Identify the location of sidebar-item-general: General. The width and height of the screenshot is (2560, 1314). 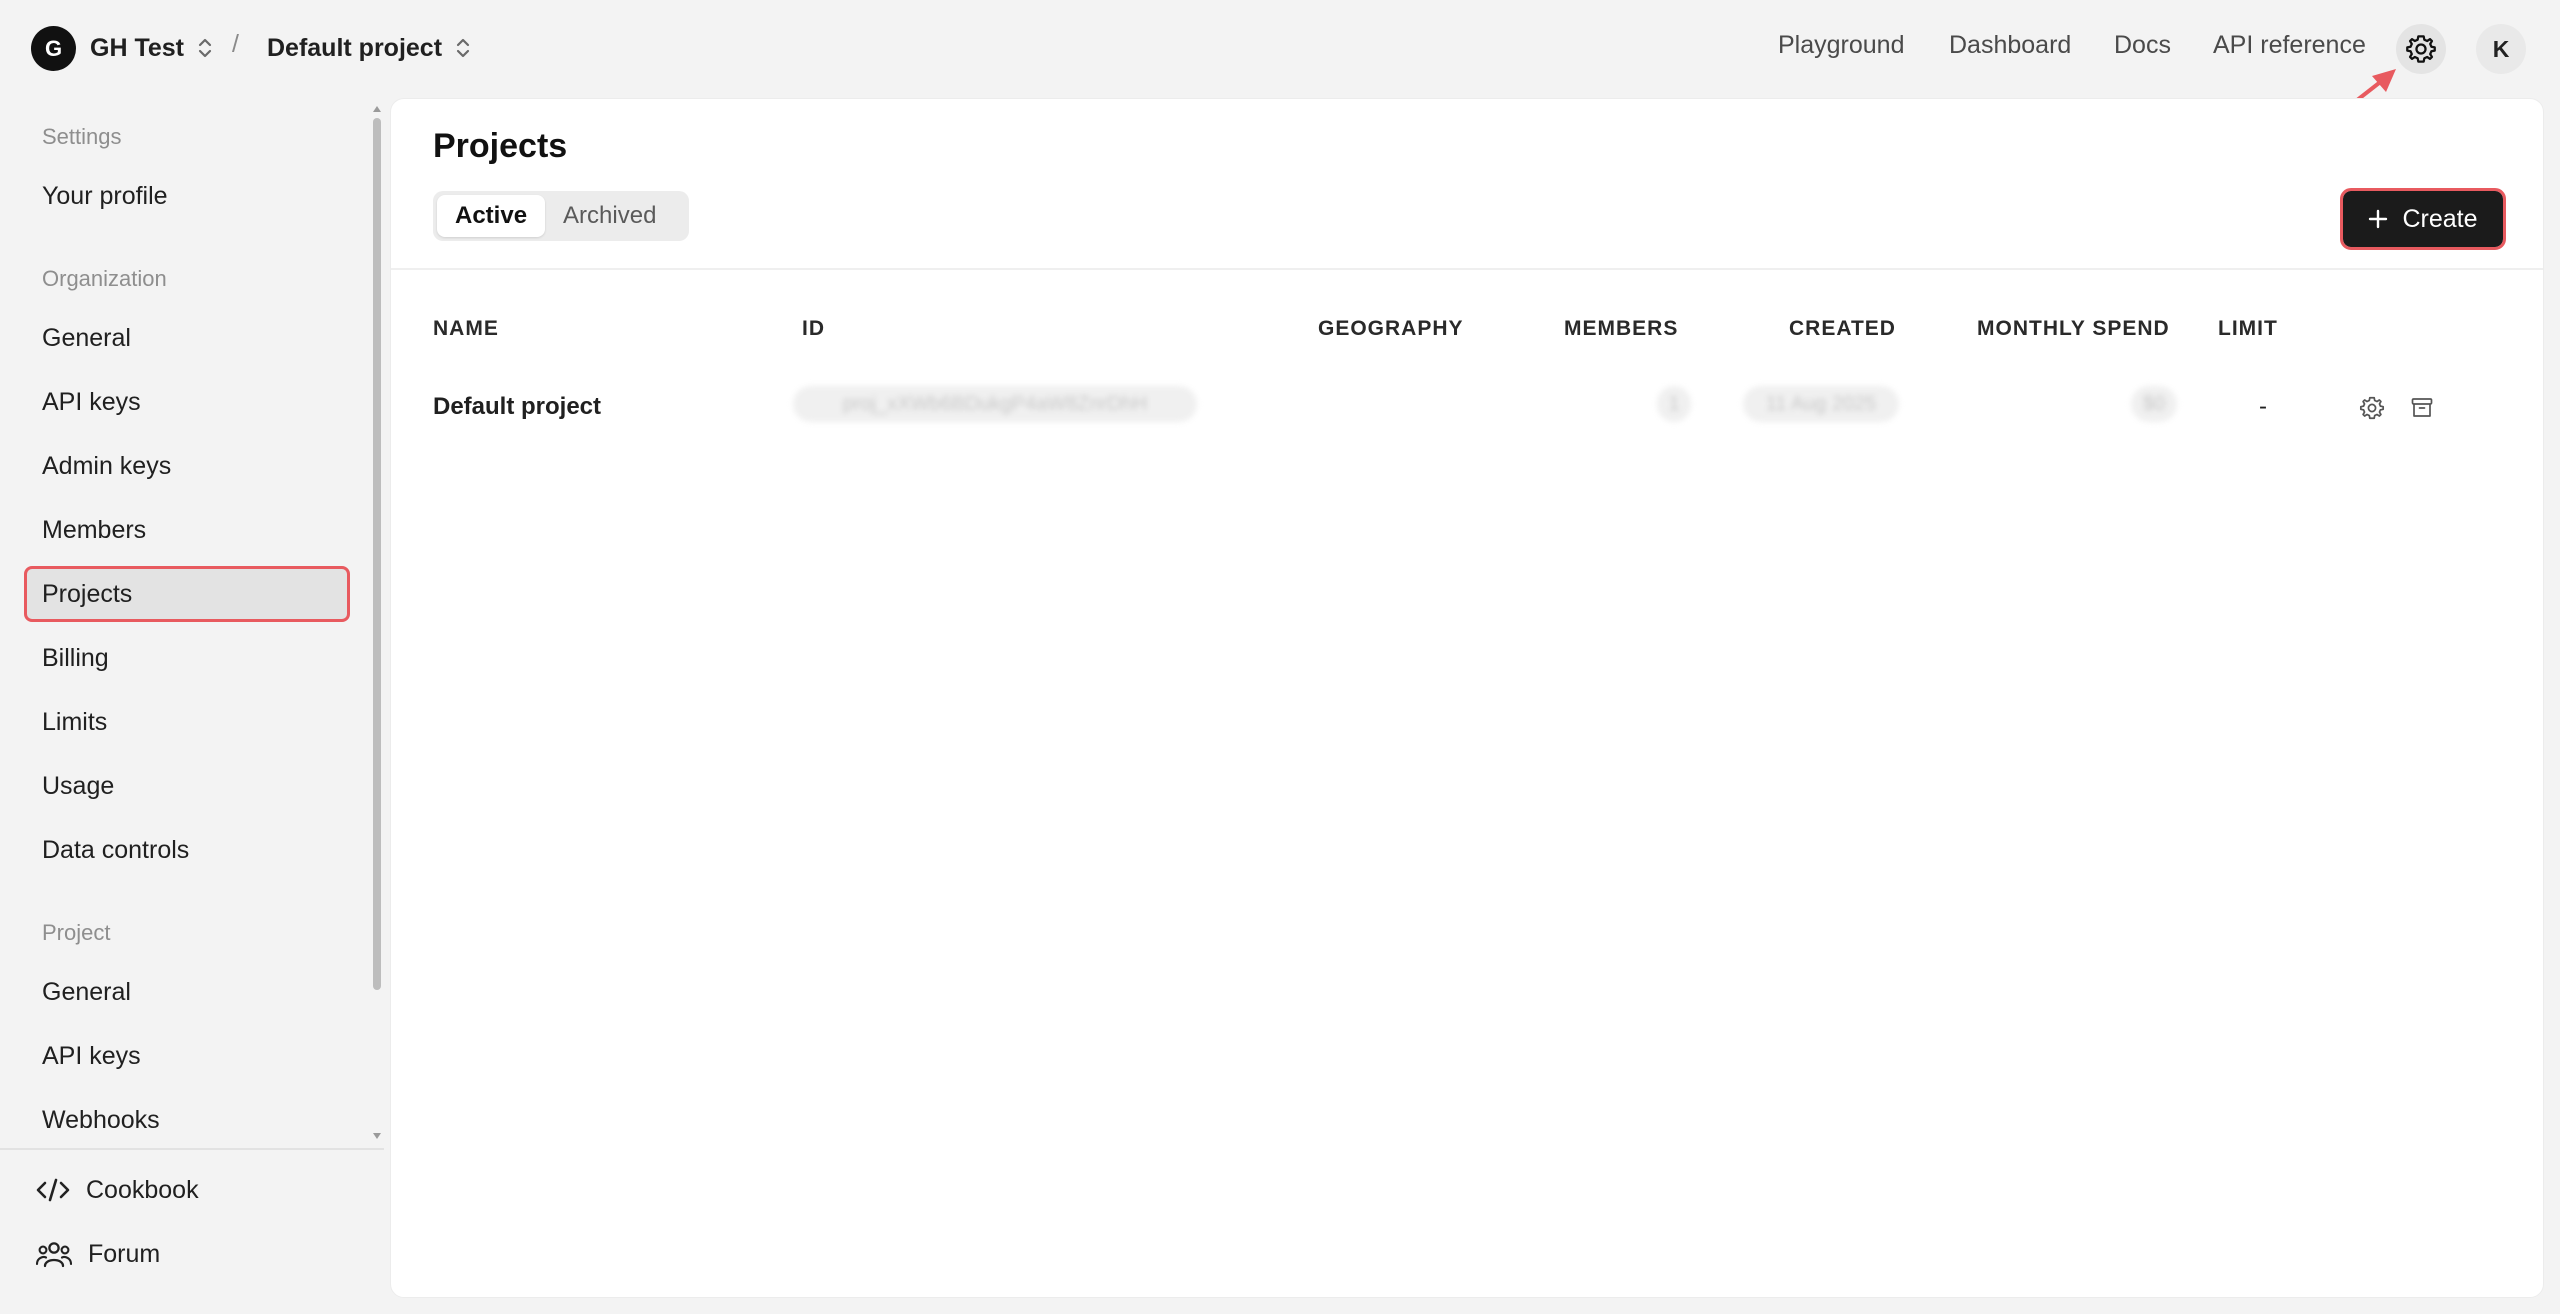
(187, 338).